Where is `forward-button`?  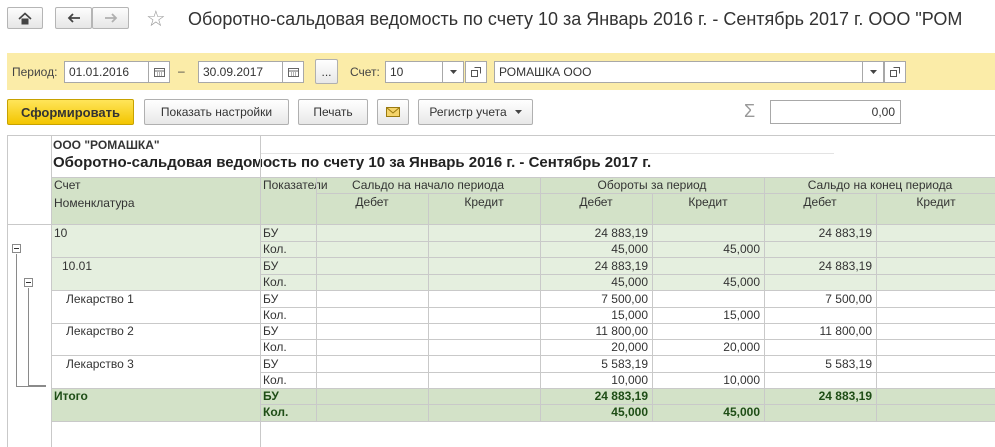 forward-button is located at coordinates (110, 18).